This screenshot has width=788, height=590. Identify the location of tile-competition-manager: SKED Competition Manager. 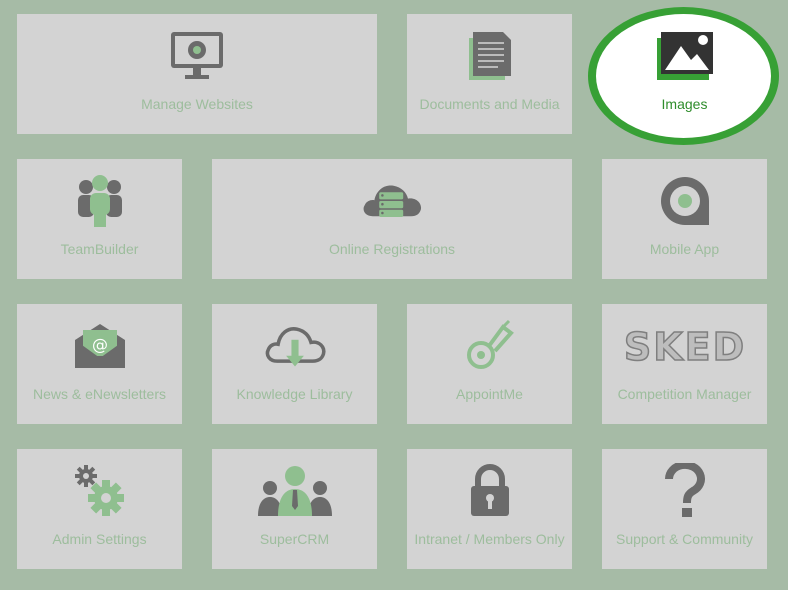
(684, 364).